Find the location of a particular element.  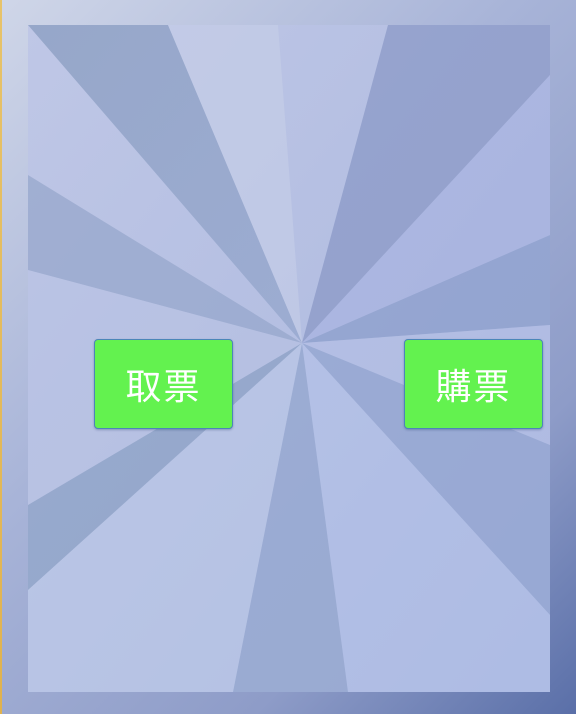

buy-ticket-button: 購票 is located at coordinates (473, 384).